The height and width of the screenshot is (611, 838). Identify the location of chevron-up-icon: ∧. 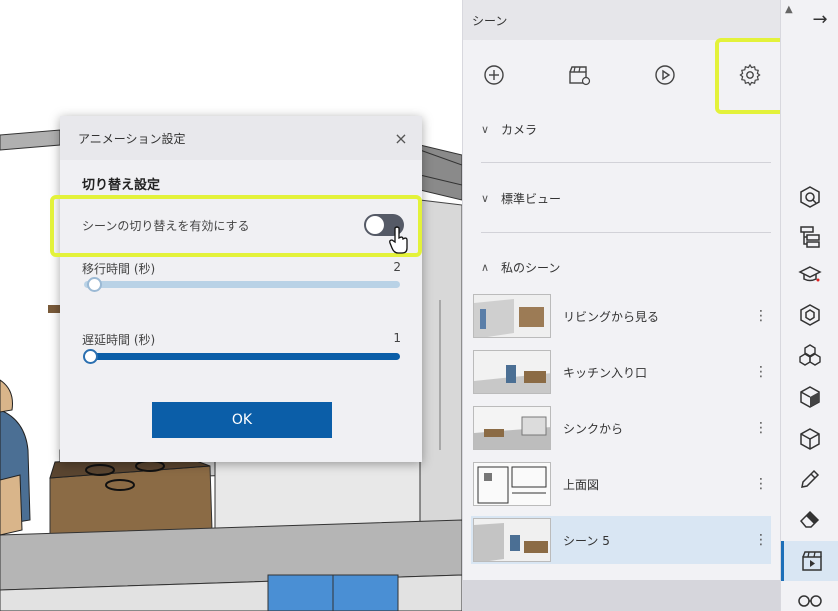
(485, 267).